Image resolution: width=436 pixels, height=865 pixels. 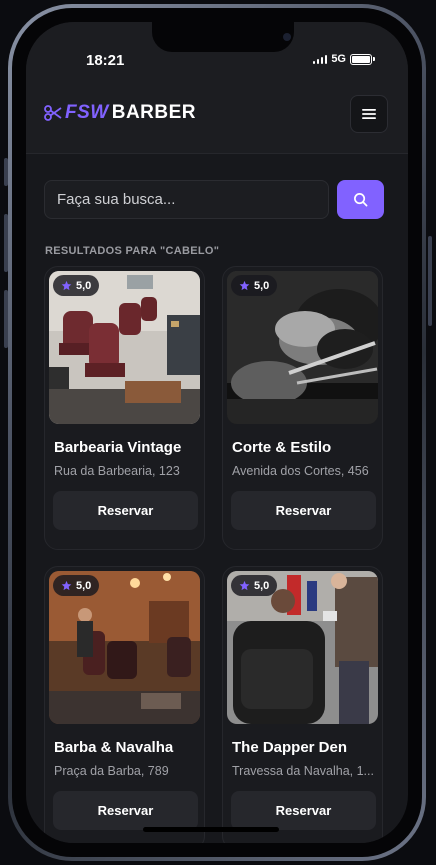 I want to click on search-button, so click(x=360, y=199).